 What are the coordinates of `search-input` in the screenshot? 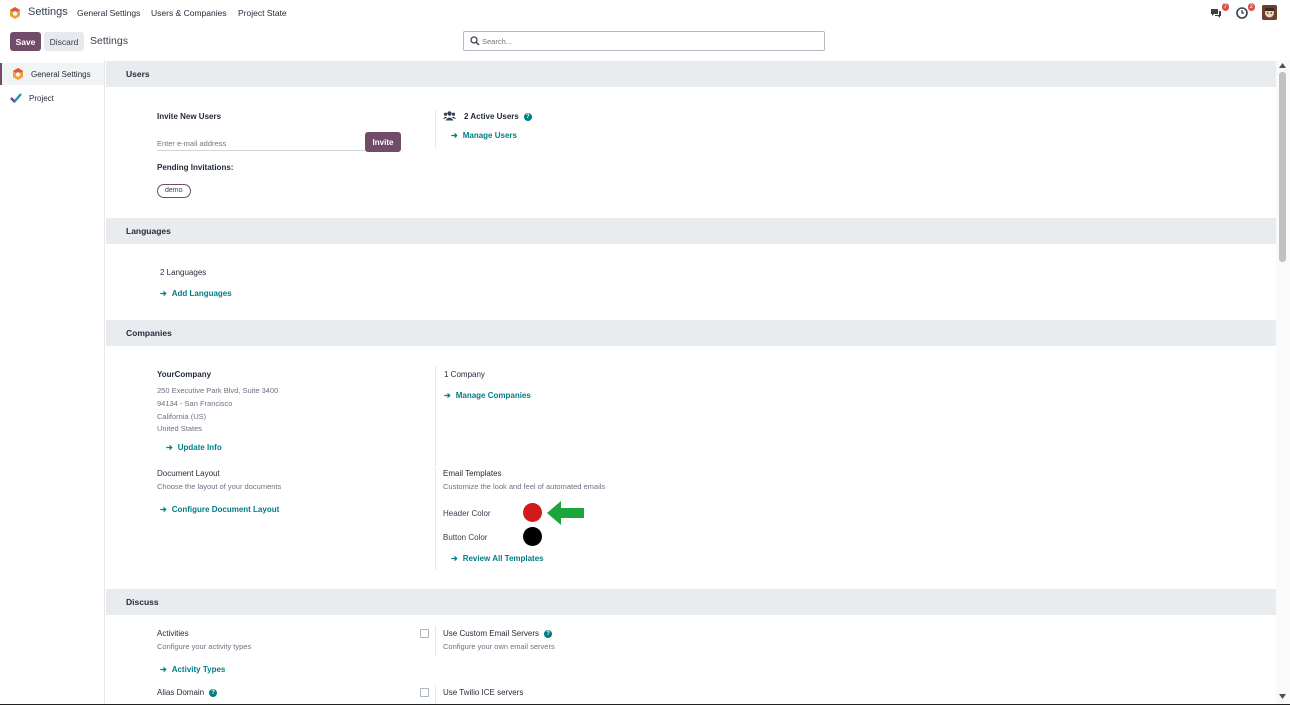 It's located at (647, 41).